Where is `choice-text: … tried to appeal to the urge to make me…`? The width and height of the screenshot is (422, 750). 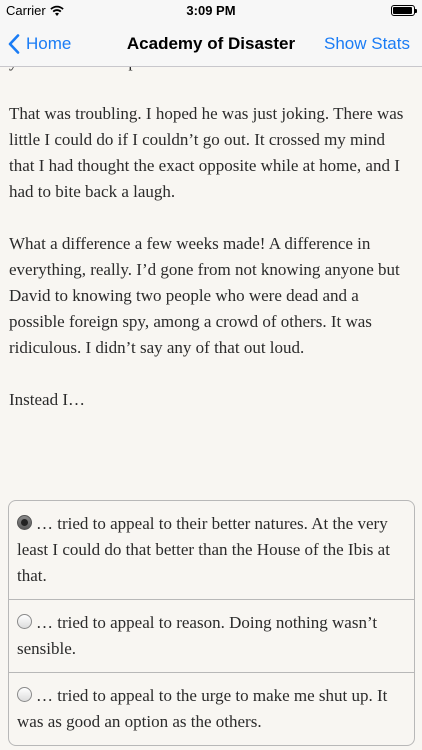
choice-text: … tried to appeal to the urge to make me… is located at coordinates (202, 708).